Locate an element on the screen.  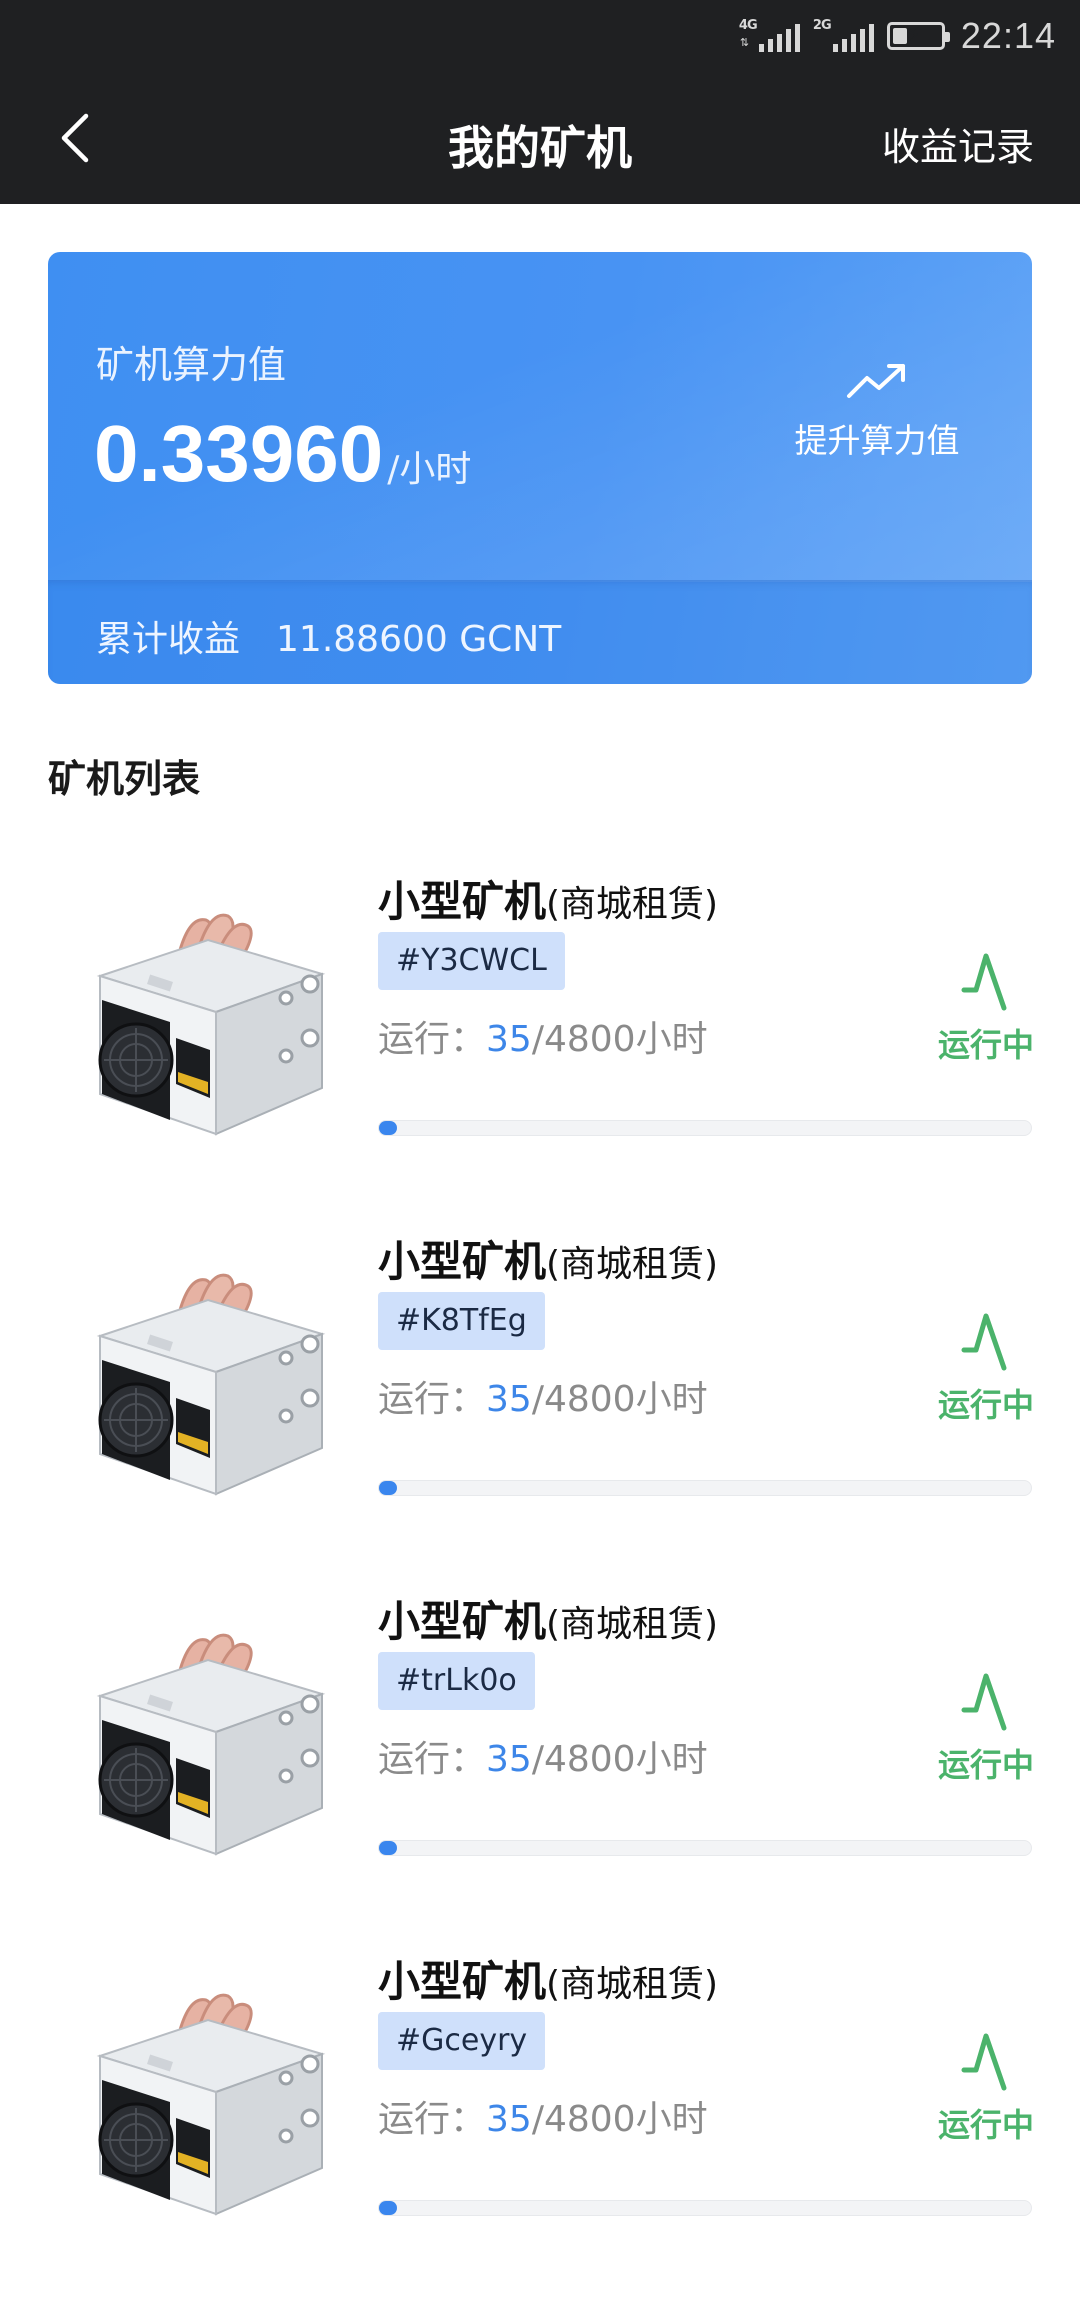
hashrate-value: 0.33960 is located at coordinates (239, 453).